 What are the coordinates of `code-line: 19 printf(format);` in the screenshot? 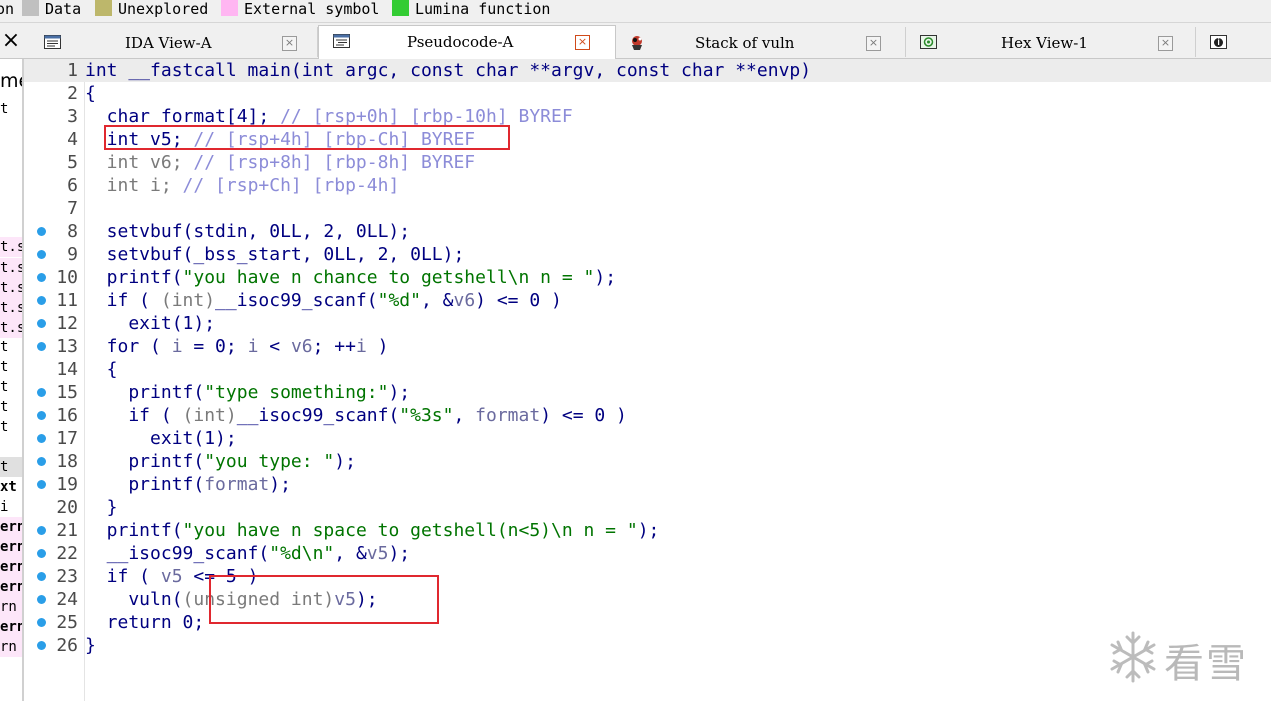 It's located at (647, 484).